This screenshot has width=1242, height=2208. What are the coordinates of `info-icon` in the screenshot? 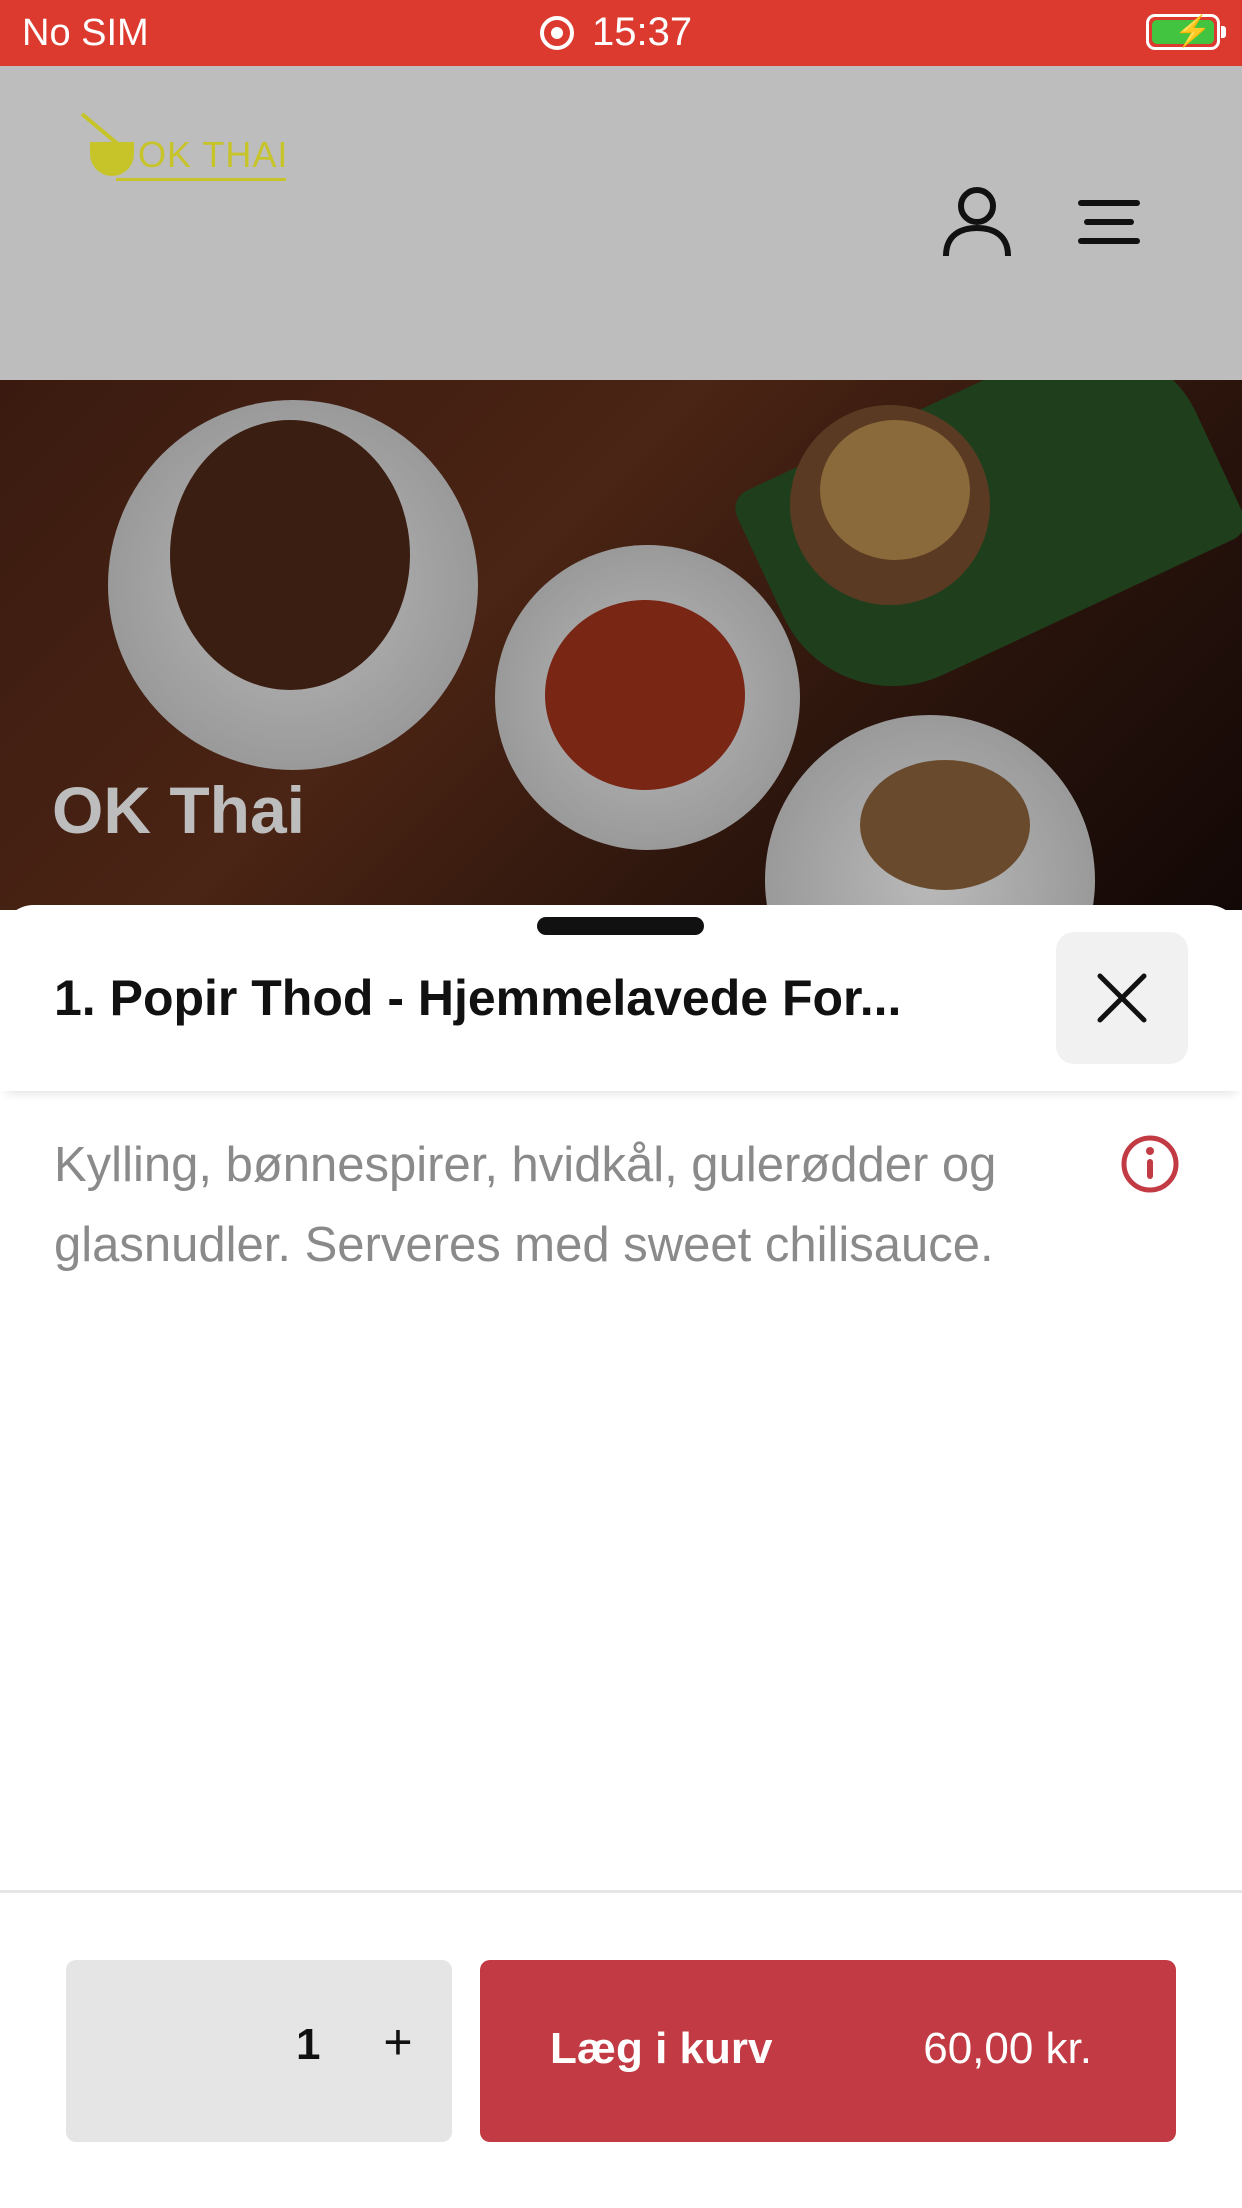 It's located at (1150, 1164).